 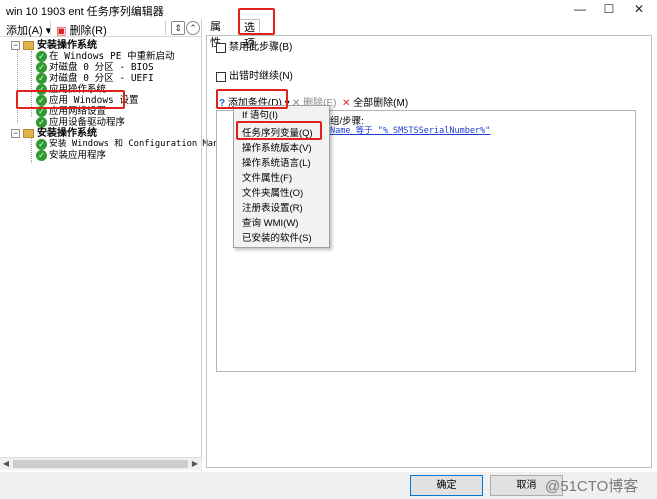 I want to click on menu-item-installed-software: 已安装的软件(S), so click(x=281, y=239).